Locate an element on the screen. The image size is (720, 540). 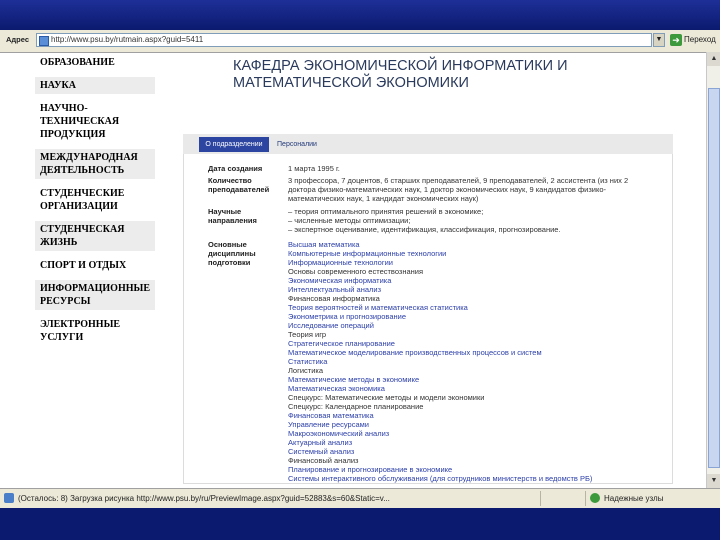
url-text: http://www.psu.by/rutmain.aspx?guid=5411 is located at coordinates (127, 39).